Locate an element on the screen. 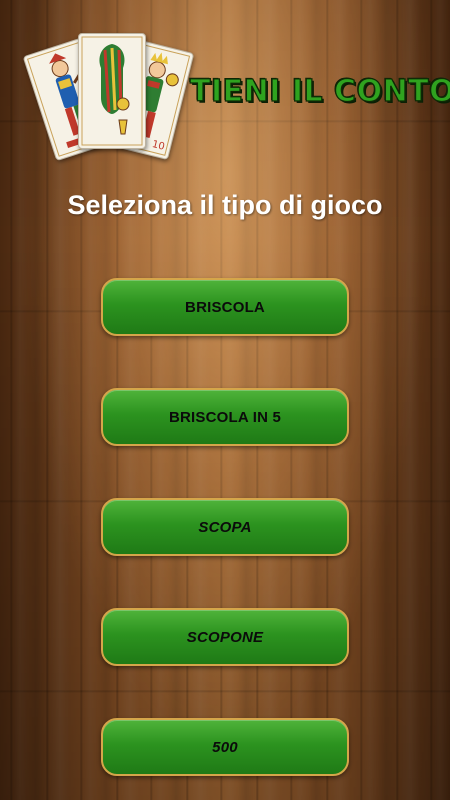  game-500-button-label: 500 is located at coordinates (225, 747).